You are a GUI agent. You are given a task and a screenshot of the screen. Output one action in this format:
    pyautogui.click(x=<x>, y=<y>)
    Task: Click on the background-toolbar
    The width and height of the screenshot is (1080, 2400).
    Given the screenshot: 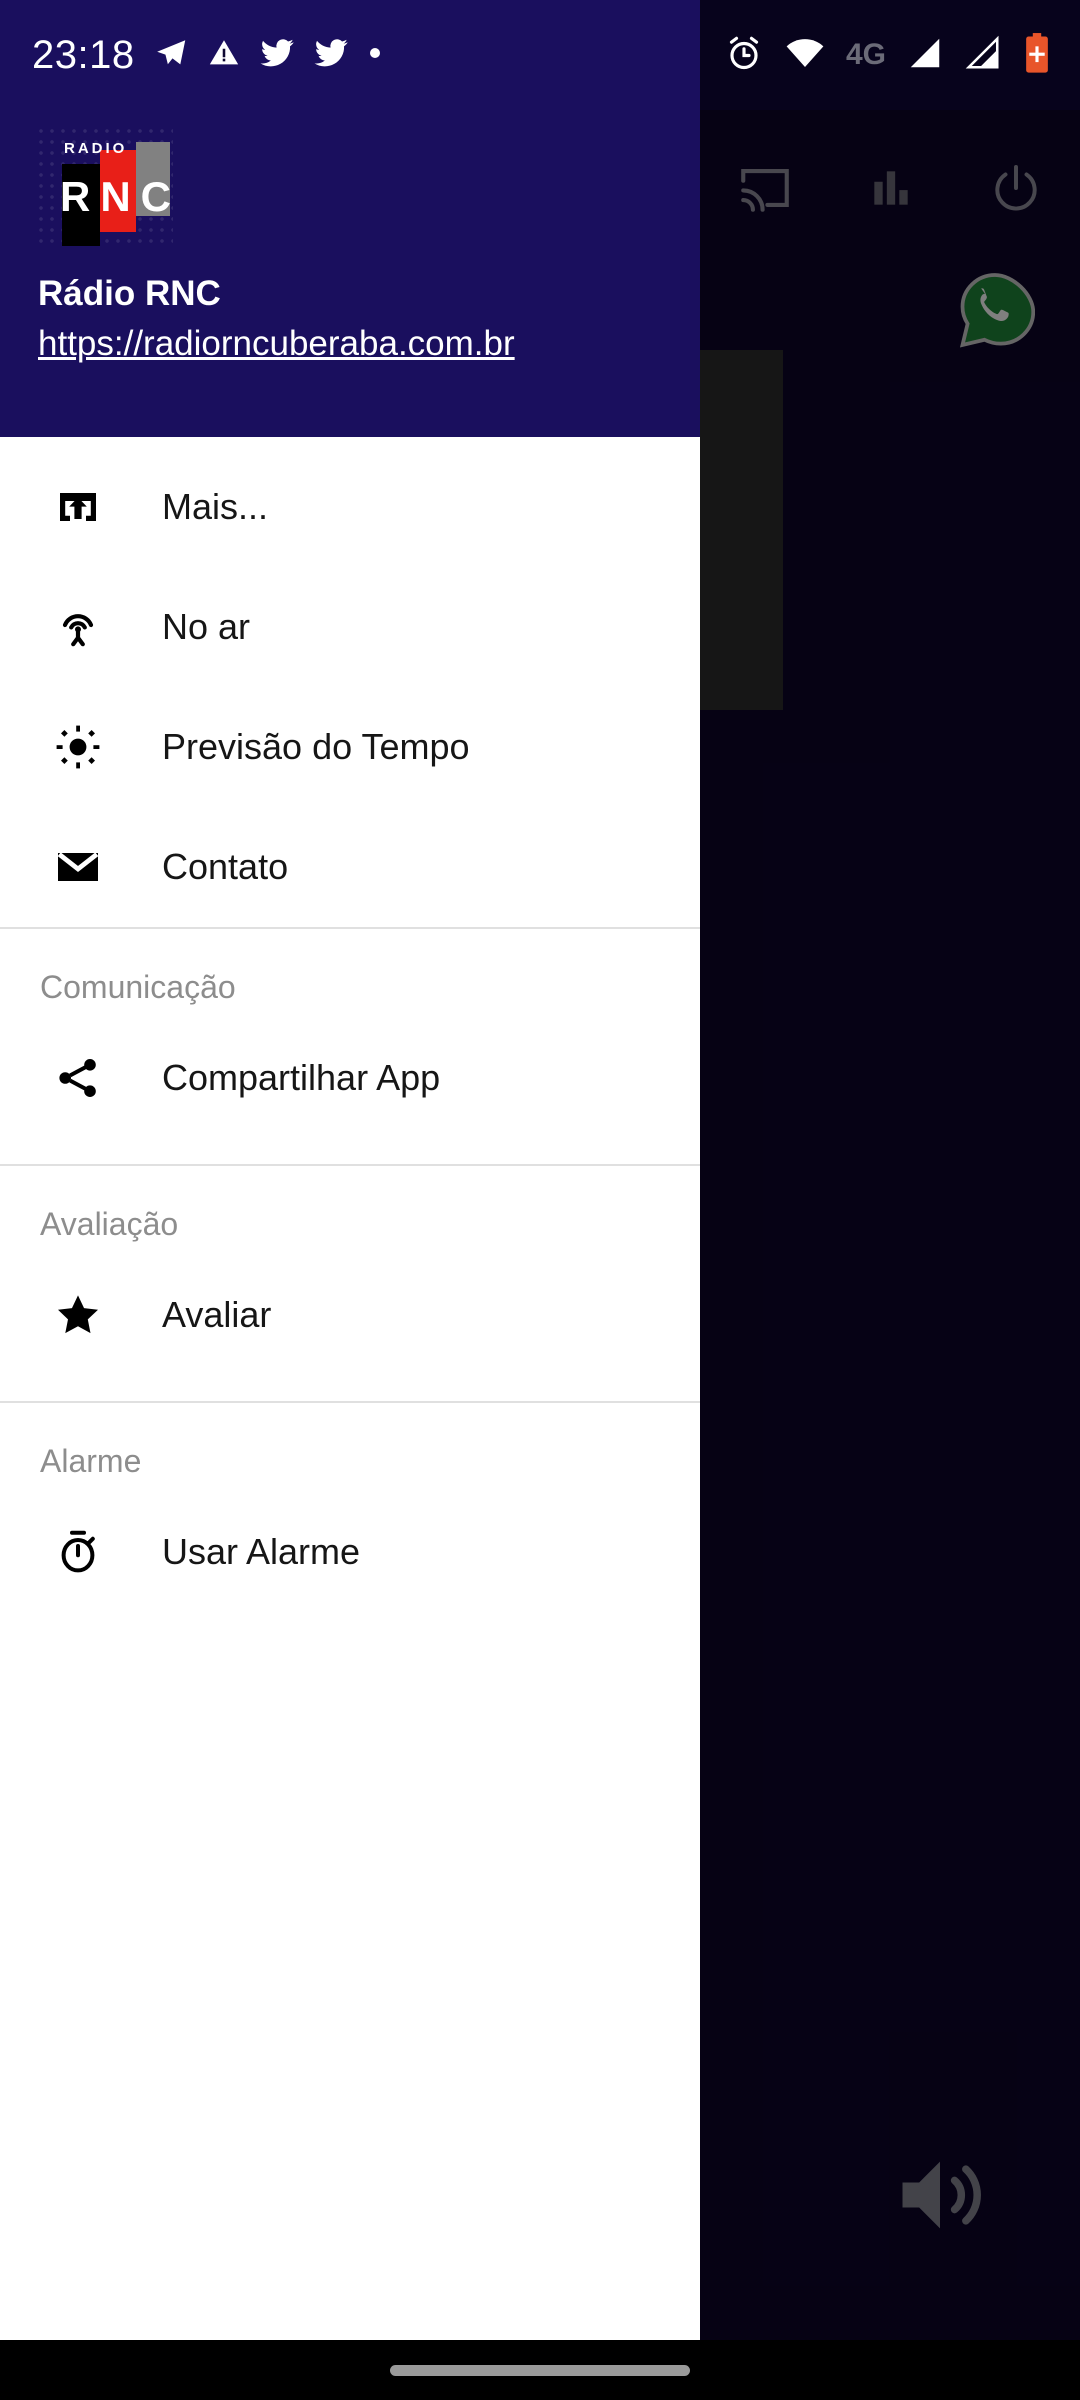 What is the action you would take?
    pyautogui.click(x=890, y=190)
    